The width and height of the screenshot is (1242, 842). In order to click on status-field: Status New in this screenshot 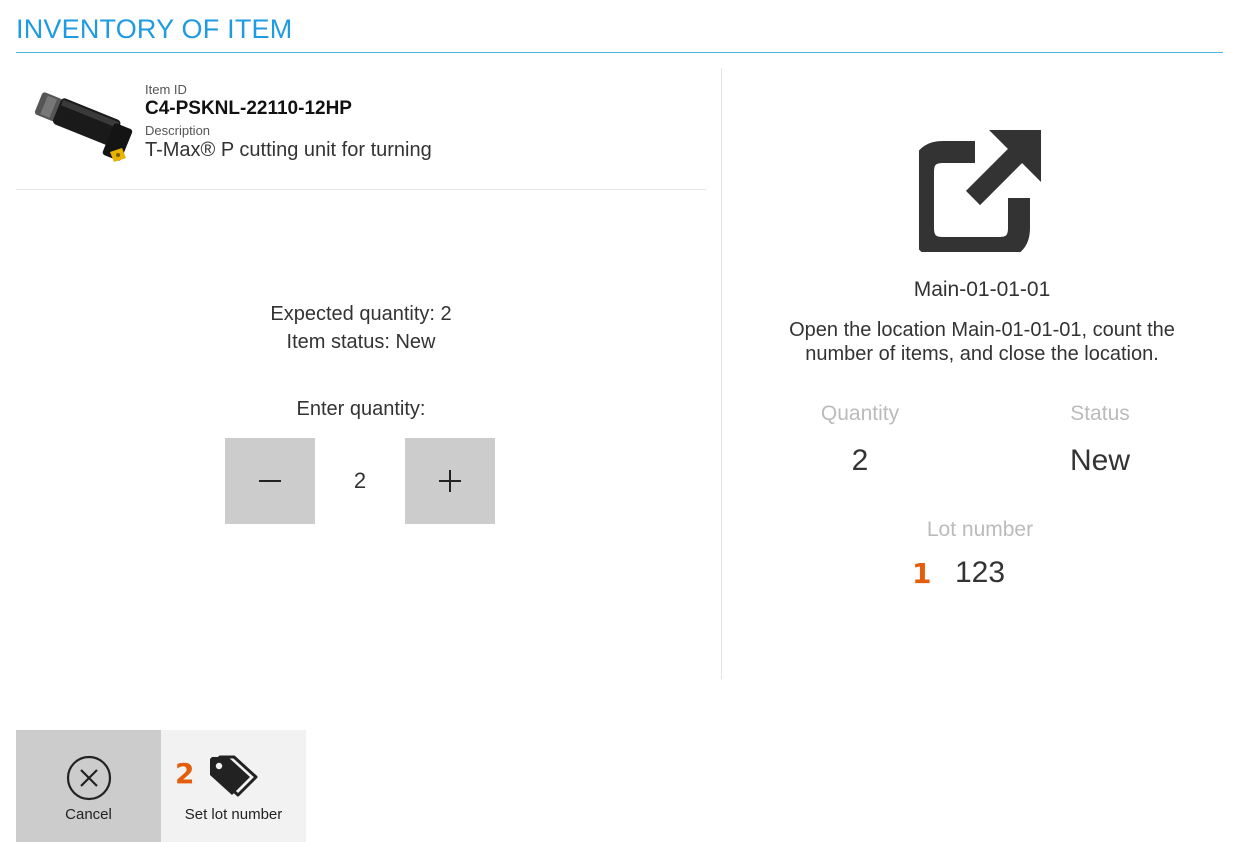, I will do `click(1100, 440)`.